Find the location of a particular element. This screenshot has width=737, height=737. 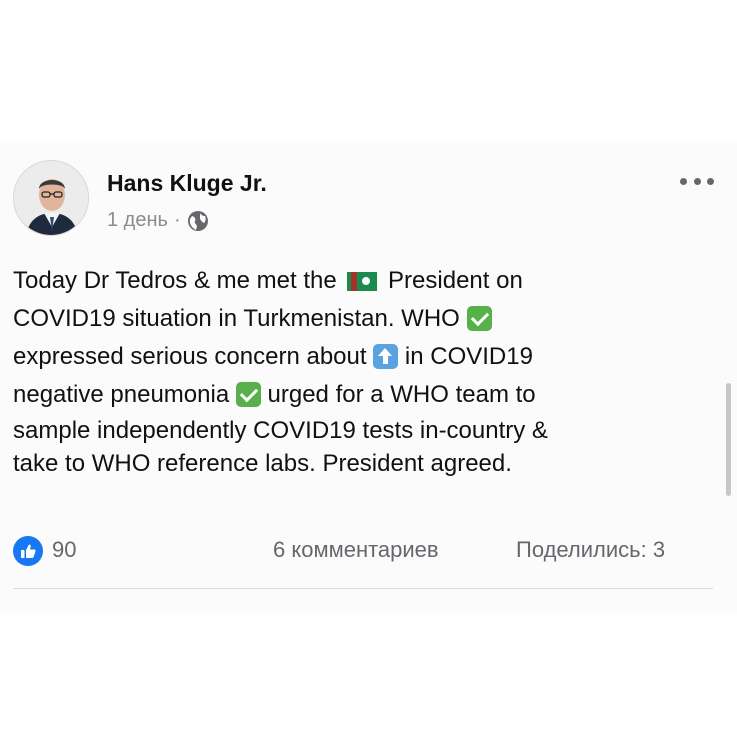

thumbs-up-icon is located at coordinates (28, 551).